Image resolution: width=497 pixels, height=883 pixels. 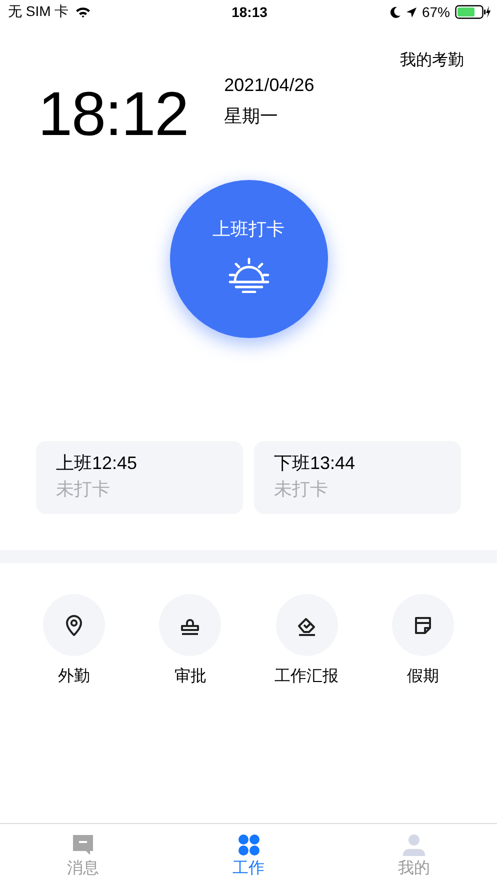 I want to click on message-icon, so click(x=83, y=845).